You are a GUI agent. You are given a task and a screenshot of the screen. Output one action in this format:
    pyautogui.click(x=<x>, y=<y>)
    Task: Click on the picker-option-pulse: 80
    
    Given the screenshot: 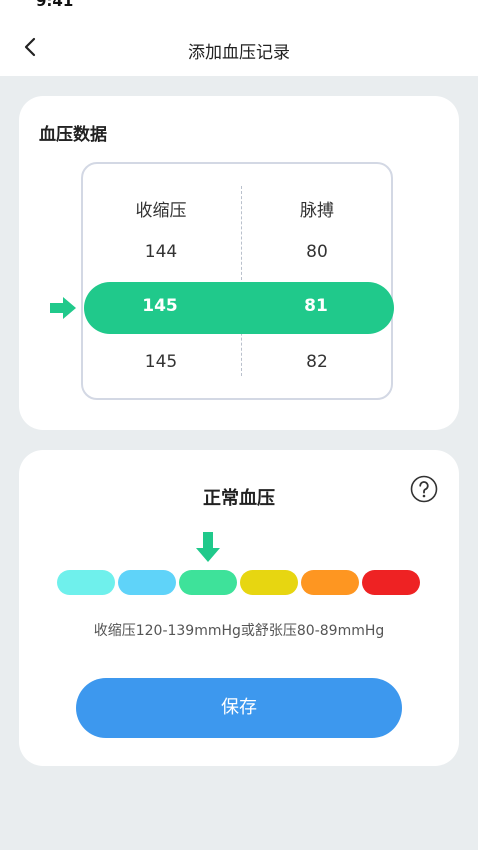 What is the action you would take?
    pyautogui.click(x=317, y=252)
    